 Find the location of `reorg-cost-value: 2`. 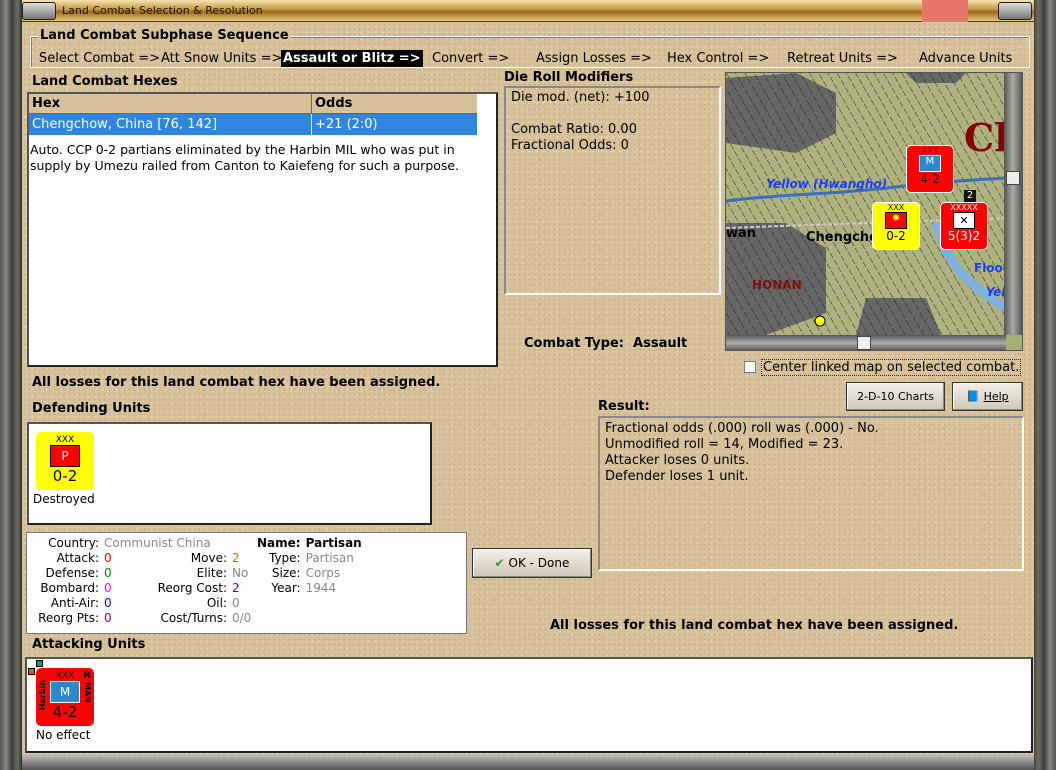

reorg-cost-value: 2 is located at coordinates (236, 588).